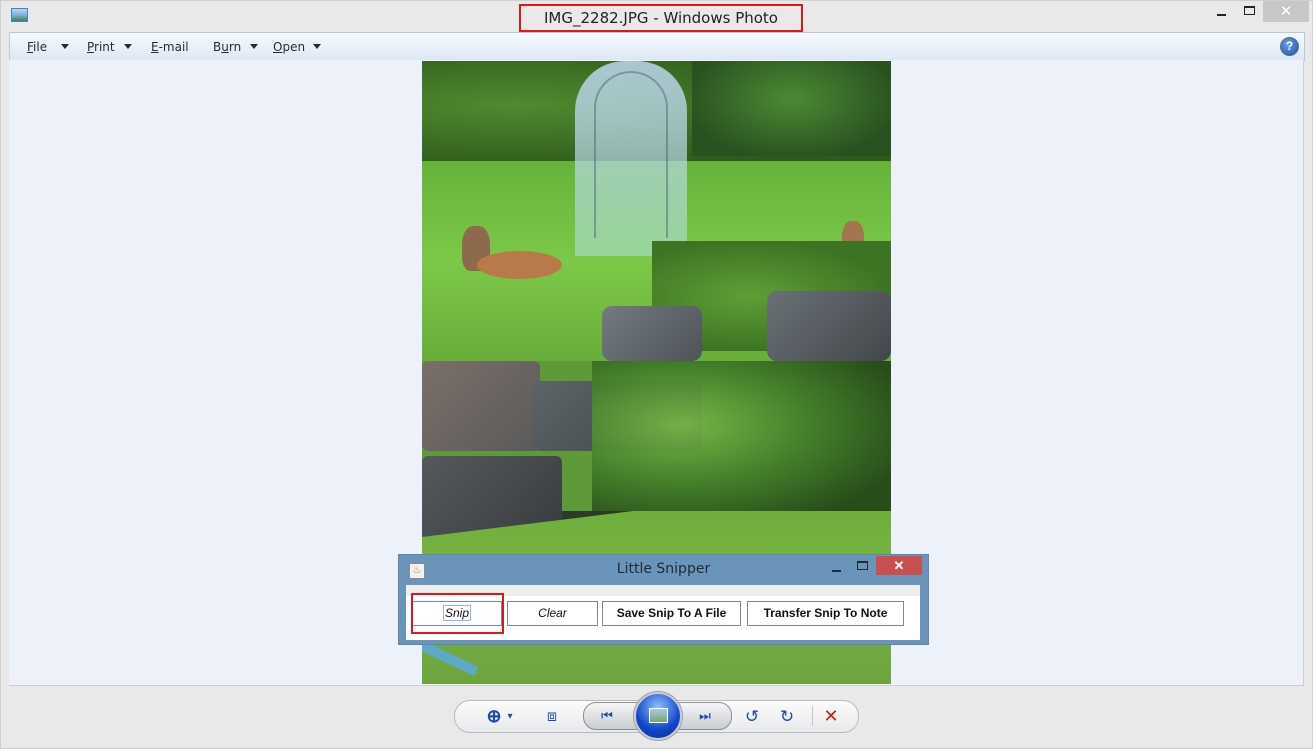 The image size is (1313, 749). Describe the element at coordinates (40, 47) in the screenshot. I see `menu-file-label: ile` at that location.